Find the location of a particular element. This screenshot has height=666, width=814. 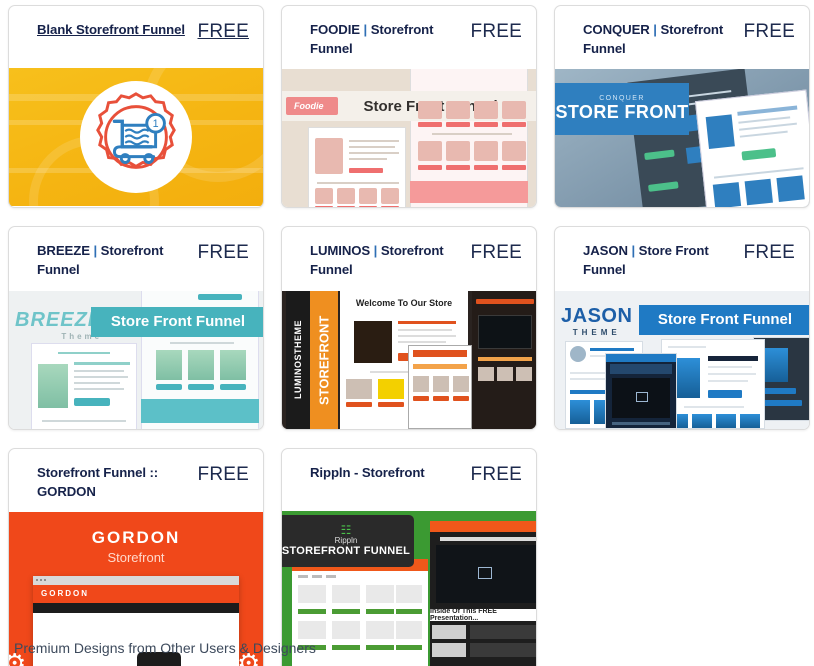

preview-site-header: GORDON is located at coordinates (136, 593).